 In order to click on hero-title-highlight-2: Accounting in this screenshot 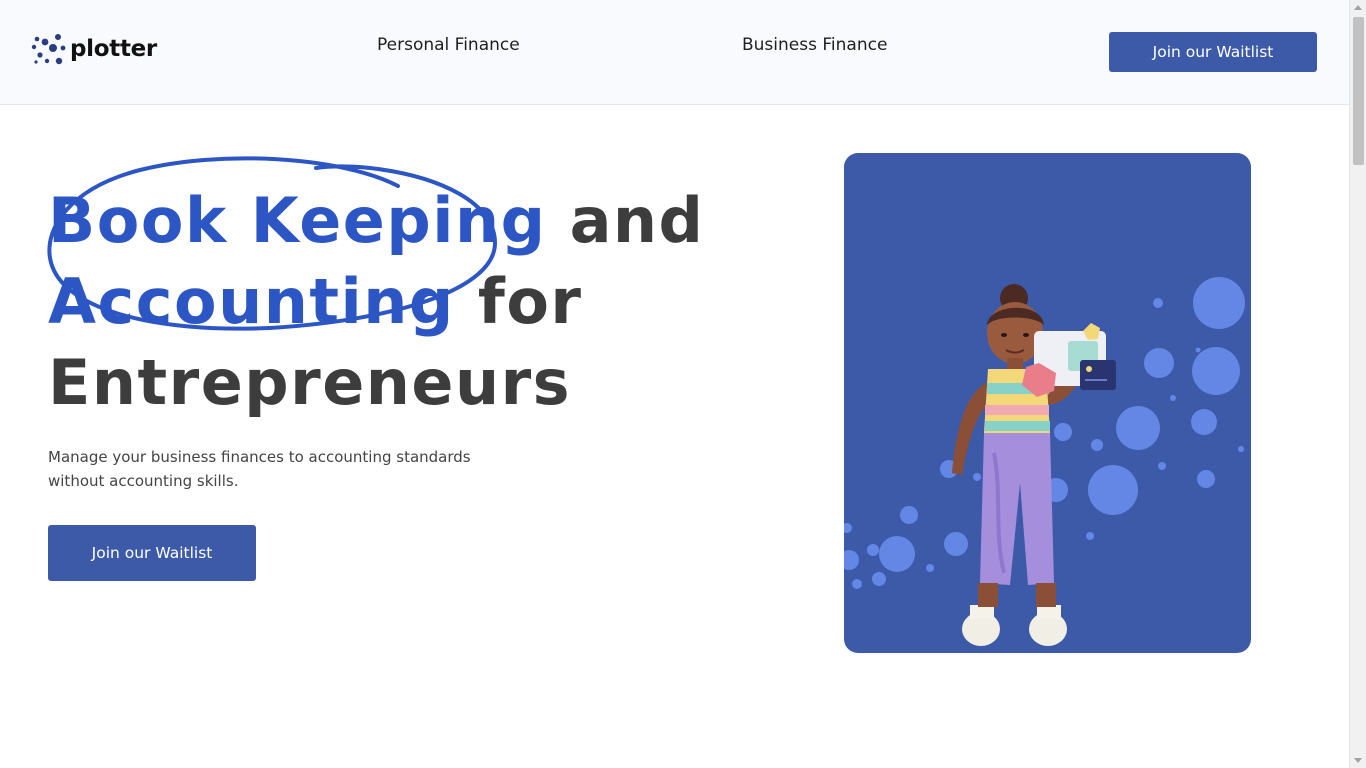, I will do `click(251, 301)`.